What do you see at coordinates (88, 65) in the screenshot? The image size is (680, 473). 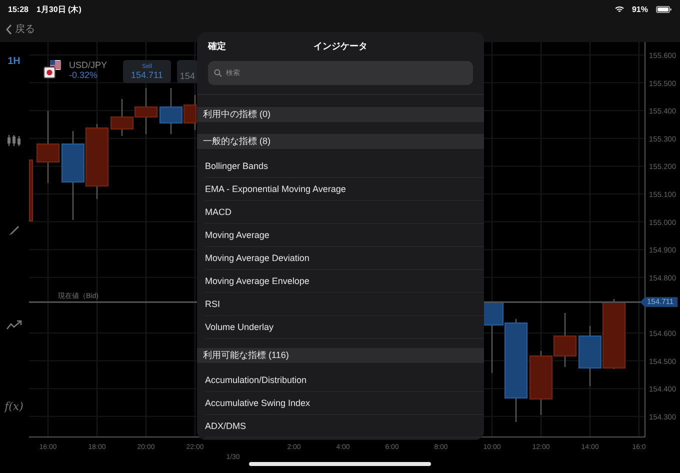 I see `symbol-name: USD/JPY` at bounding box center [88, 65].